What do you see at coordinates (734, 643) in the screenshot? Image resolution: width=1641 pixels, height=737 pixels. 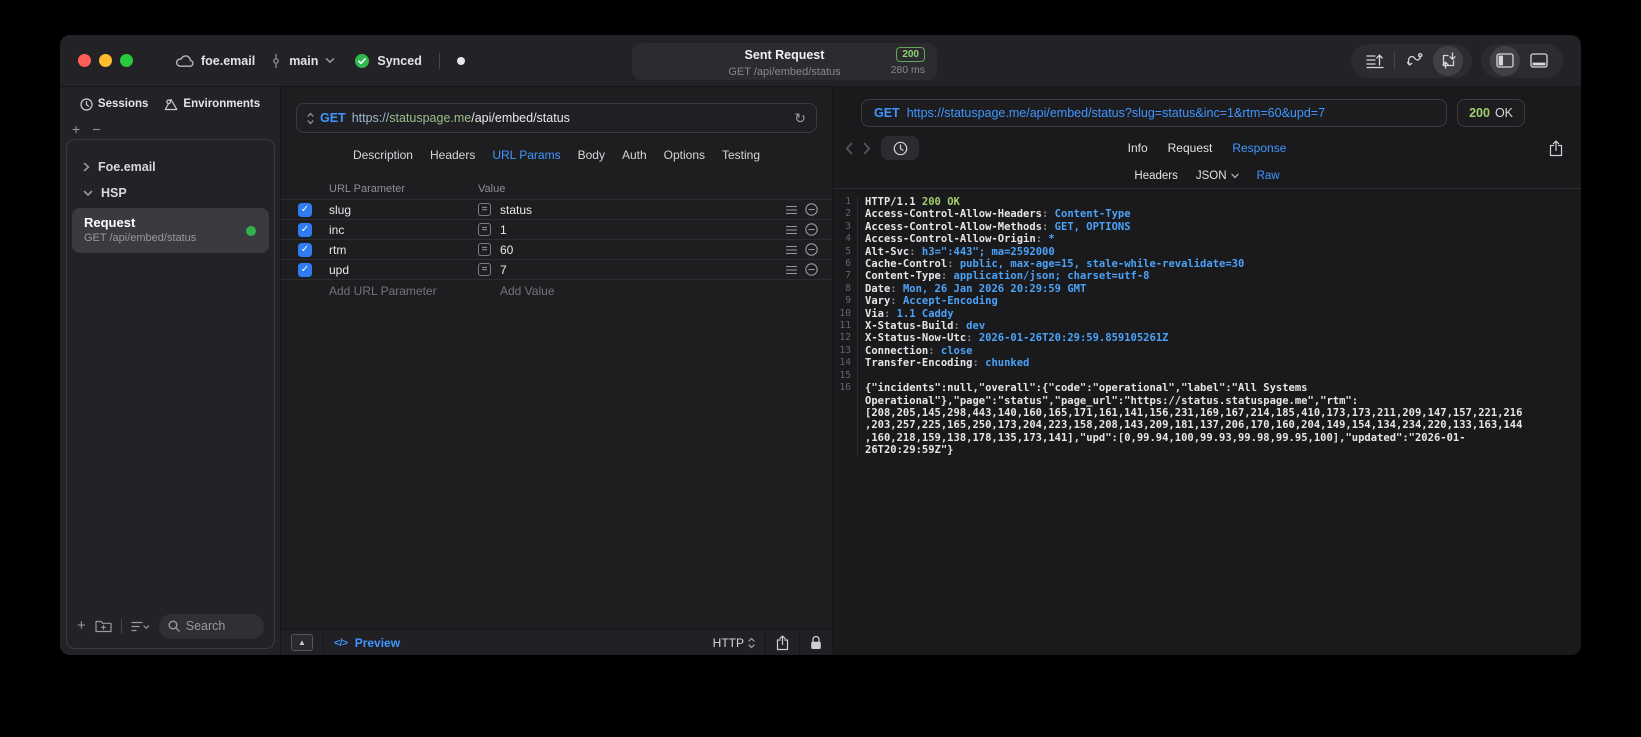 I see `protocol-selector: HTTP` at bounding box center [734, 643].